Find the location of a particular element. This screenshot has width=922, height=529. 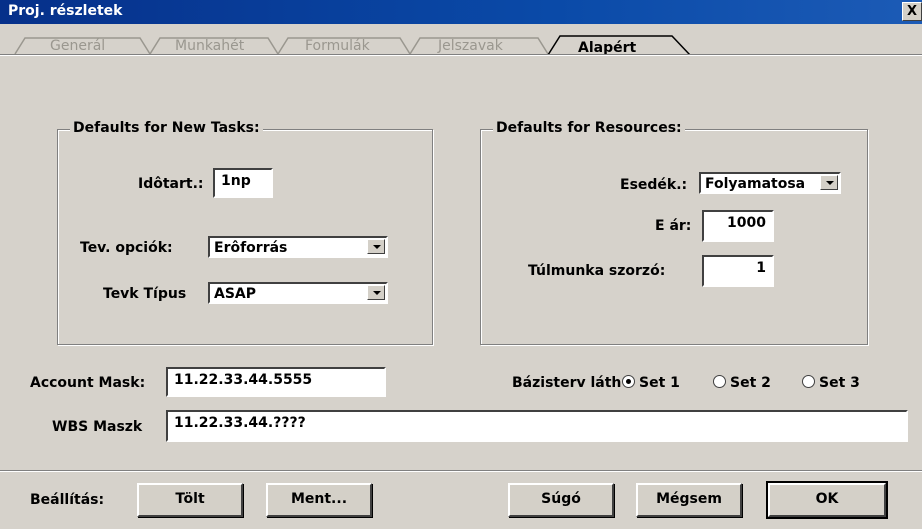

duration-field: 1np is located at coordinates (243, 183).